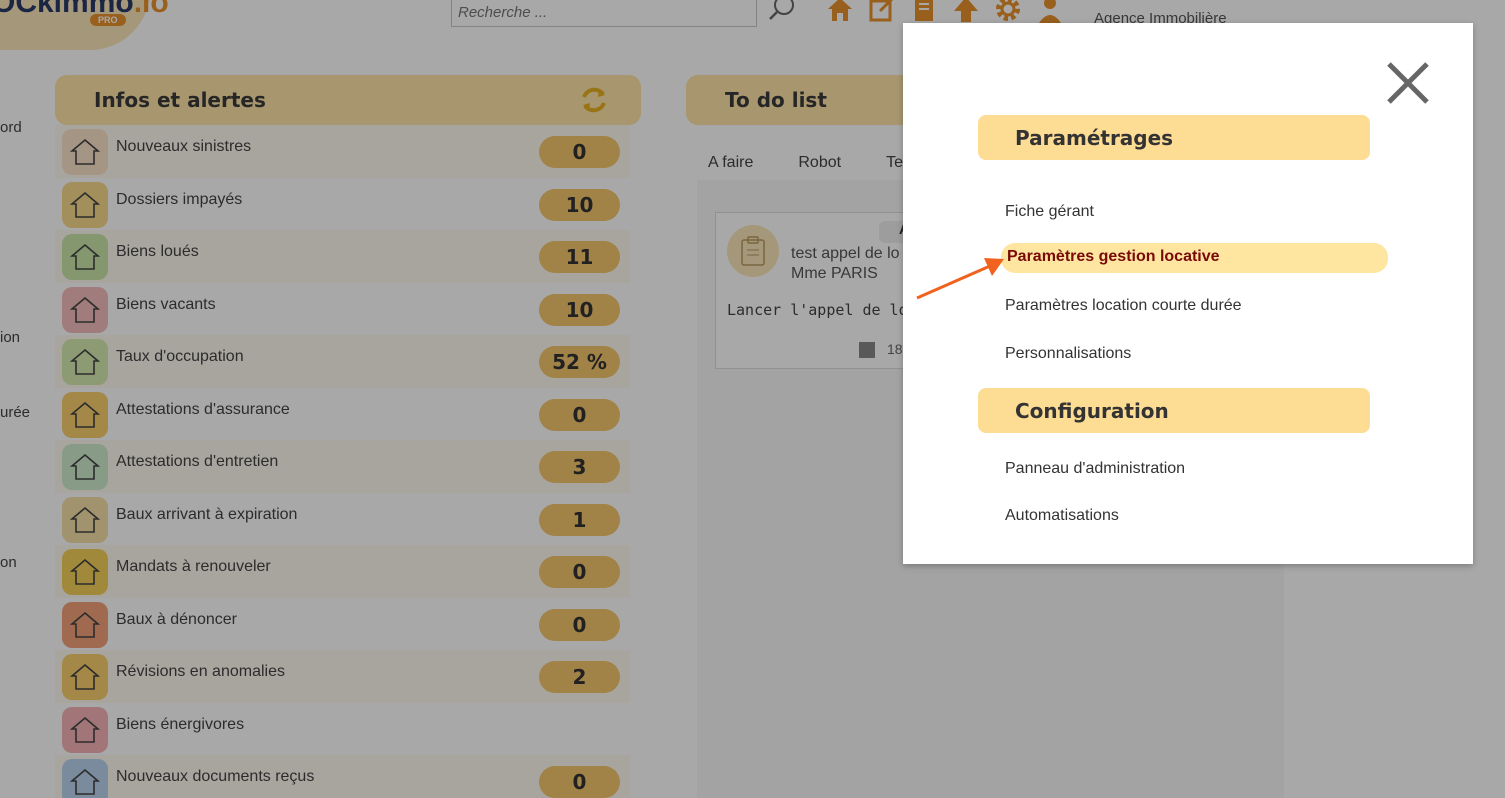 This screenshot has height=798, width=1505. What do you see at coordinates (1174, 410) in the screenshot?
I see `section-configuration: Configuration` at bounding box center [1174, 410].